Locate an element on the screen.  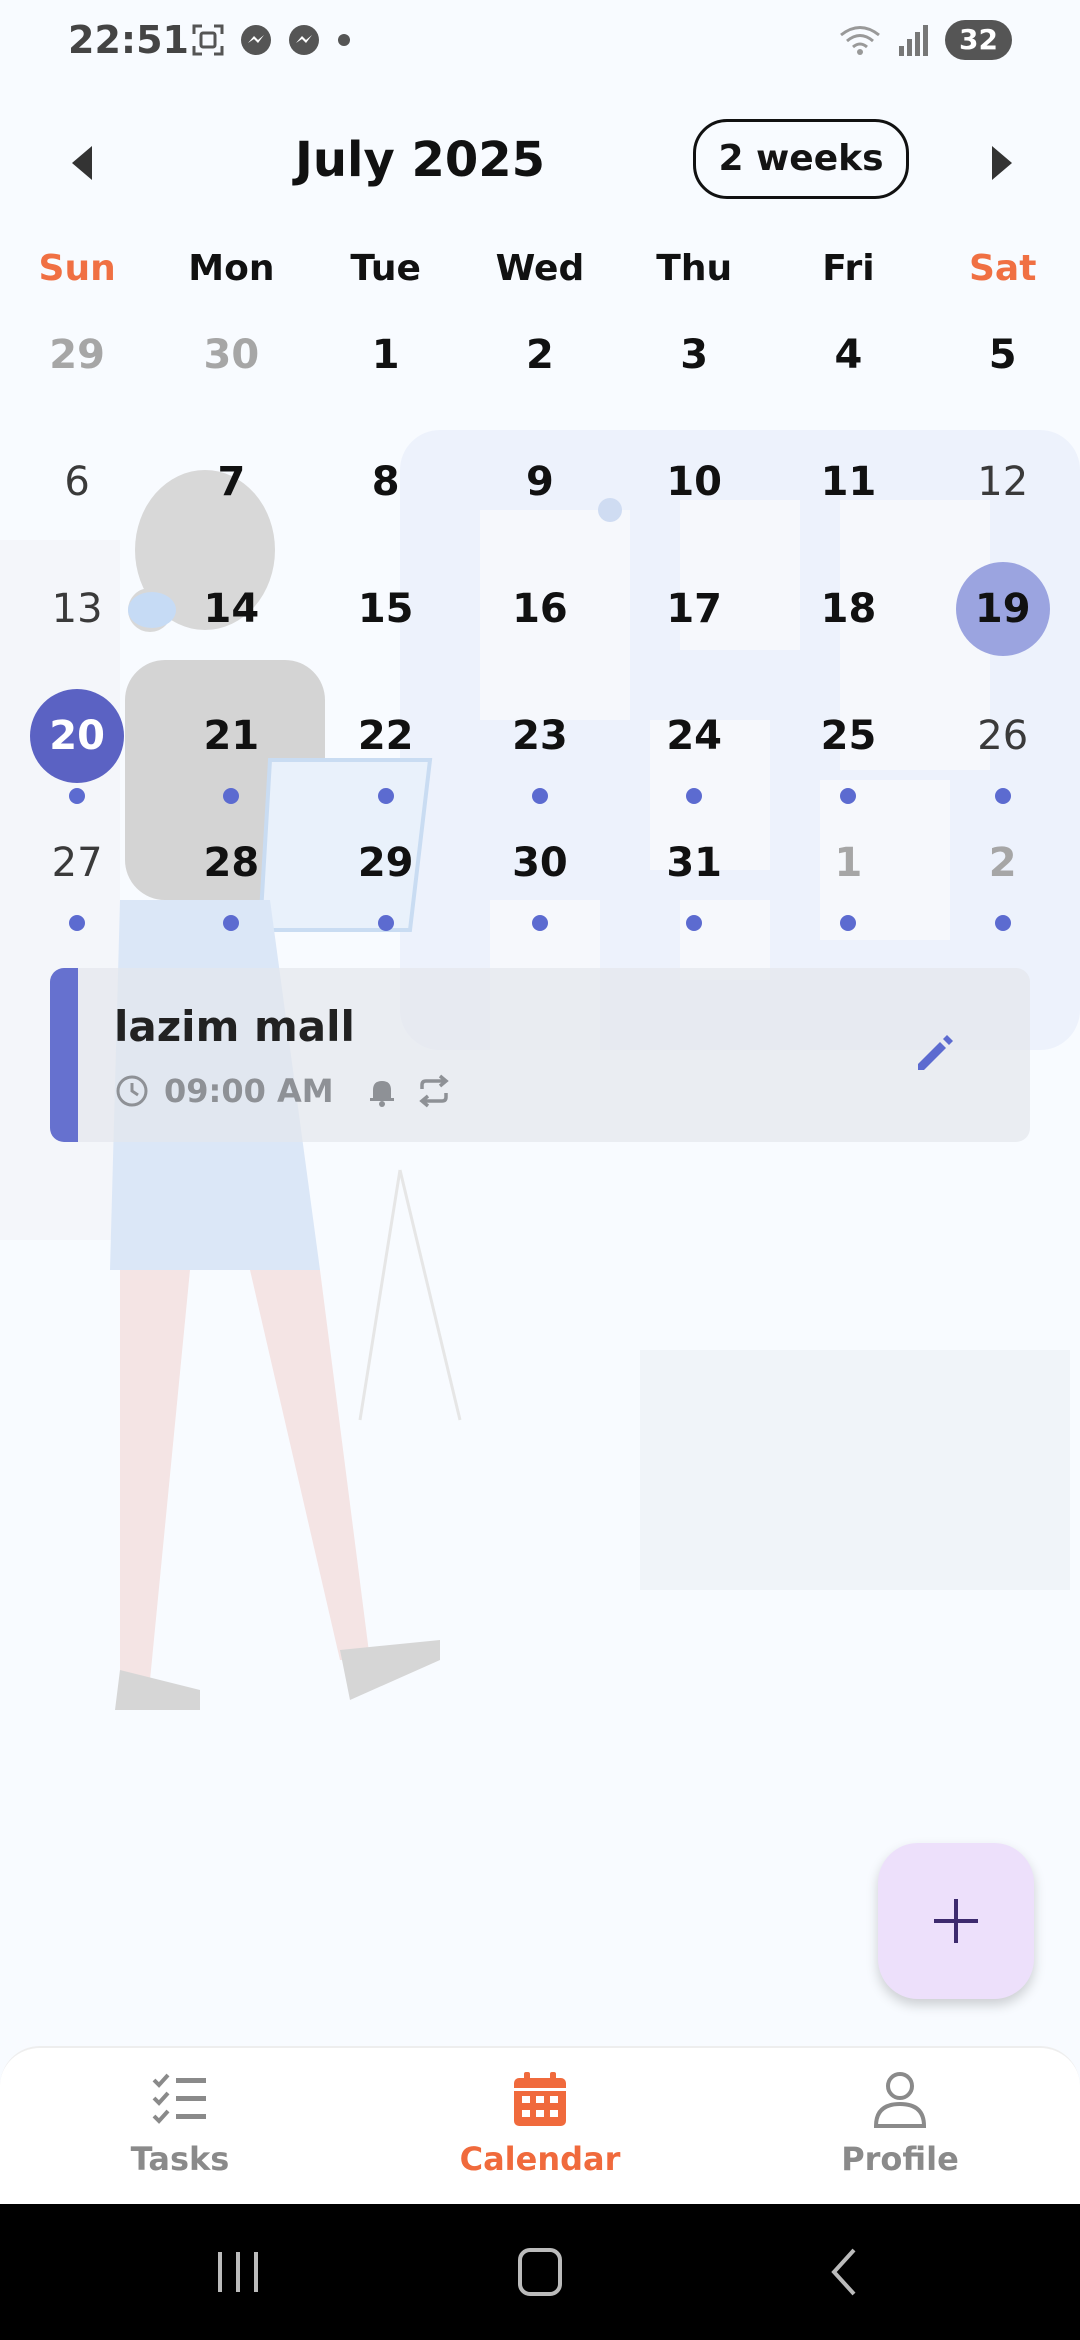
calendar-day-cell: 14 is located at coordinates (231, 627).